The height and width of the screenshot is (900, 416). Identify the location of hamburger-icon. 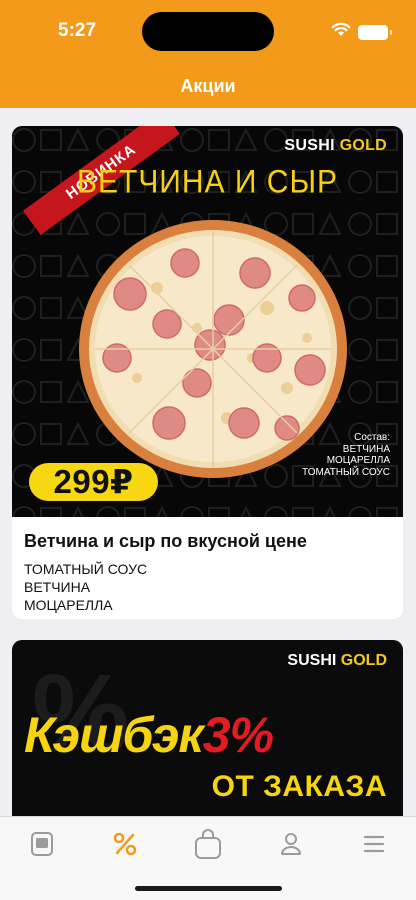
(374, 844).